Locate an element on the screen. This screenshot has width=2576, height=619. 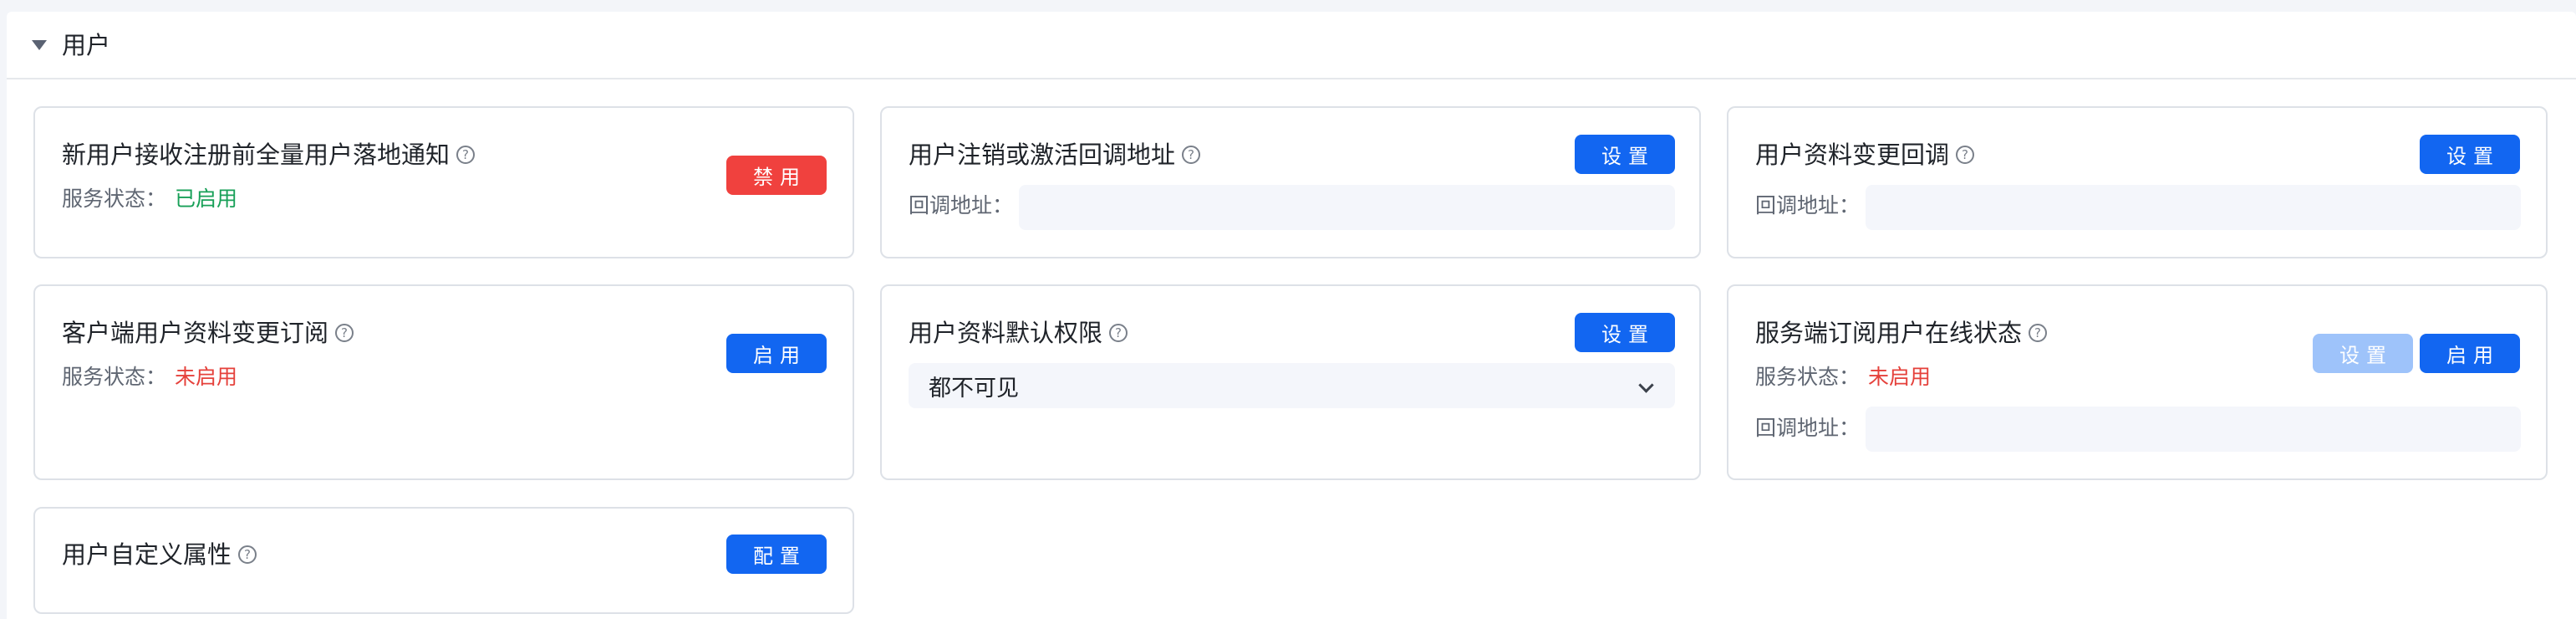
chevron-down-icon is located at coordinates (1646, 385).